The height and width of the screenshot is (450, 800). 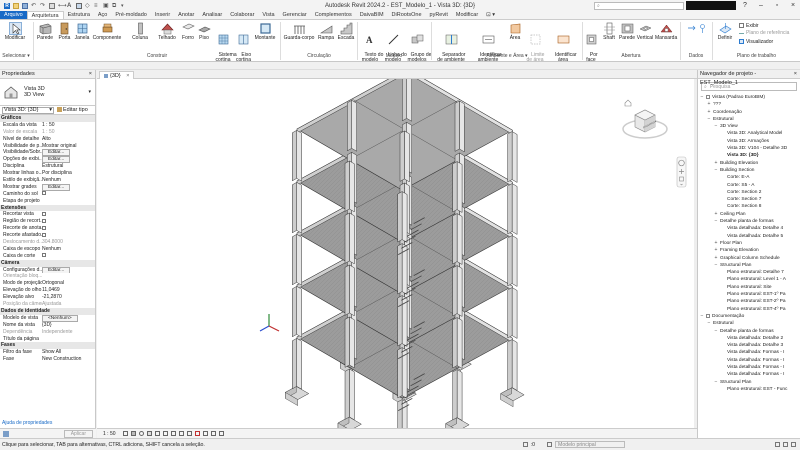 I want to click on tab-12: DaivaBIM, so click(x=372, y=15).